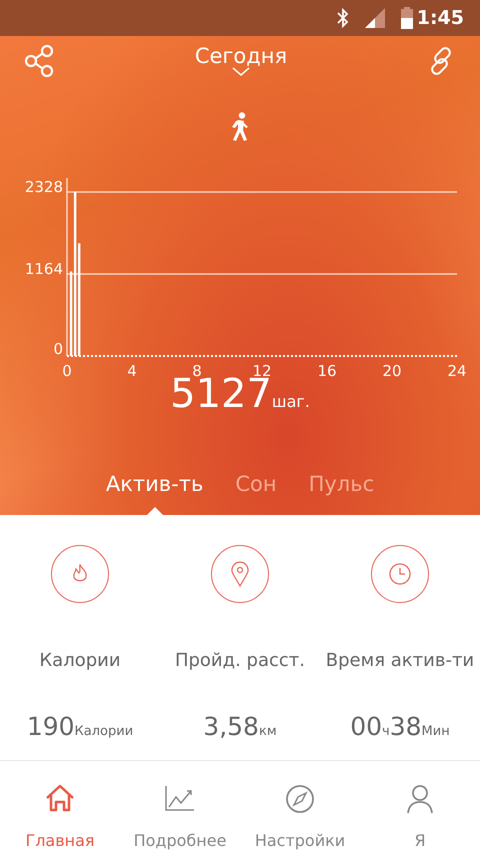 The width and height of the screenshot is (480, 854). Describe the element at coordinates (406, 727) in the screenshot. I see `stat-value: 38` at that location.